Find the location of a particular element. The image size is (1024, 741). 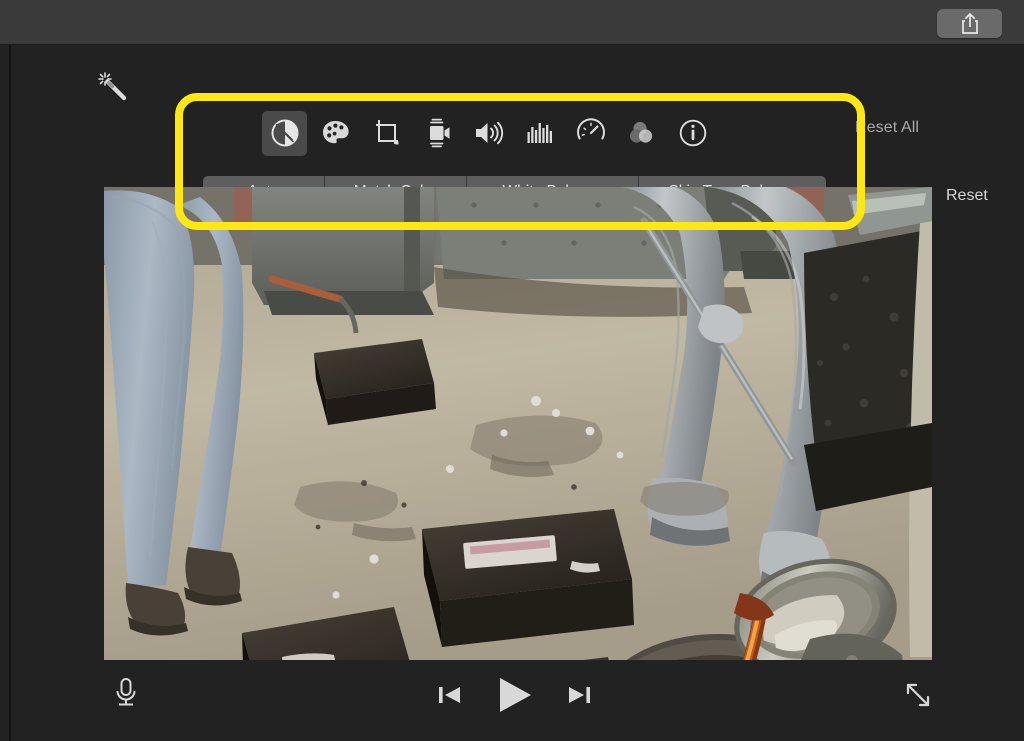

tab-color-balance is located at coordinates (284, 133).